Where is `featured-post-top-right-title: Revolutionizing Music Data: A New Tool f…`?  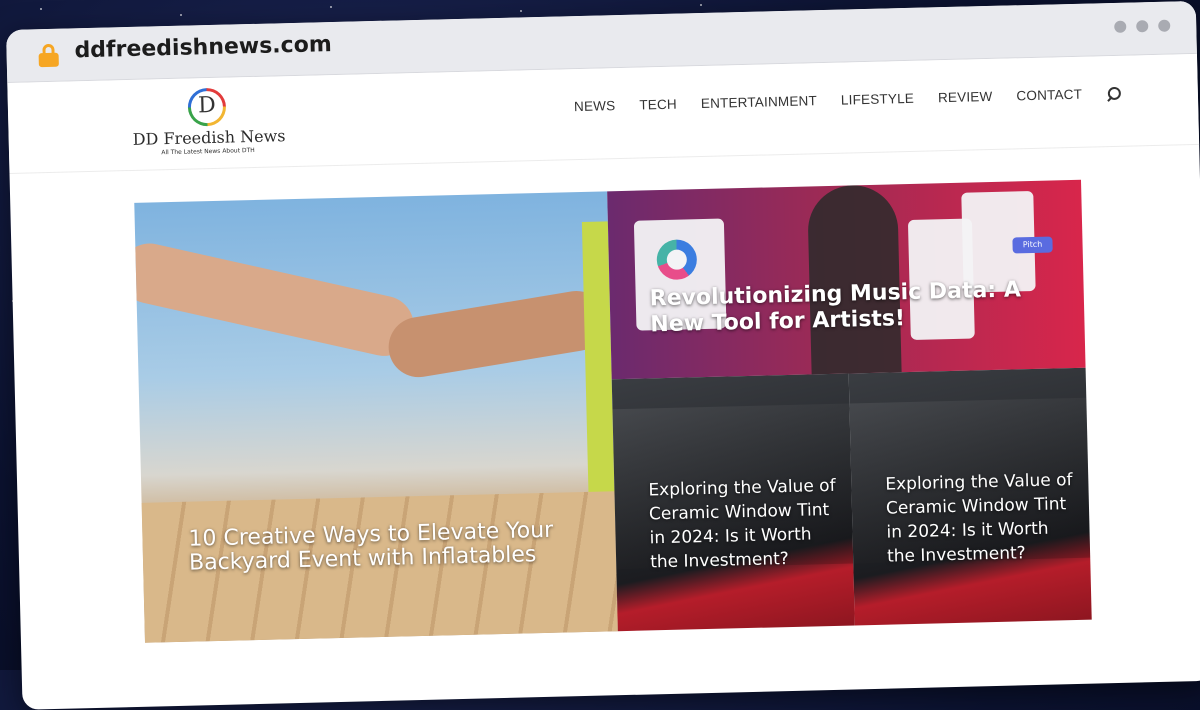
featured-post-top-right-title: Revolutionizing Music Data: A New Tool f… is located at coordinates (849, 308).